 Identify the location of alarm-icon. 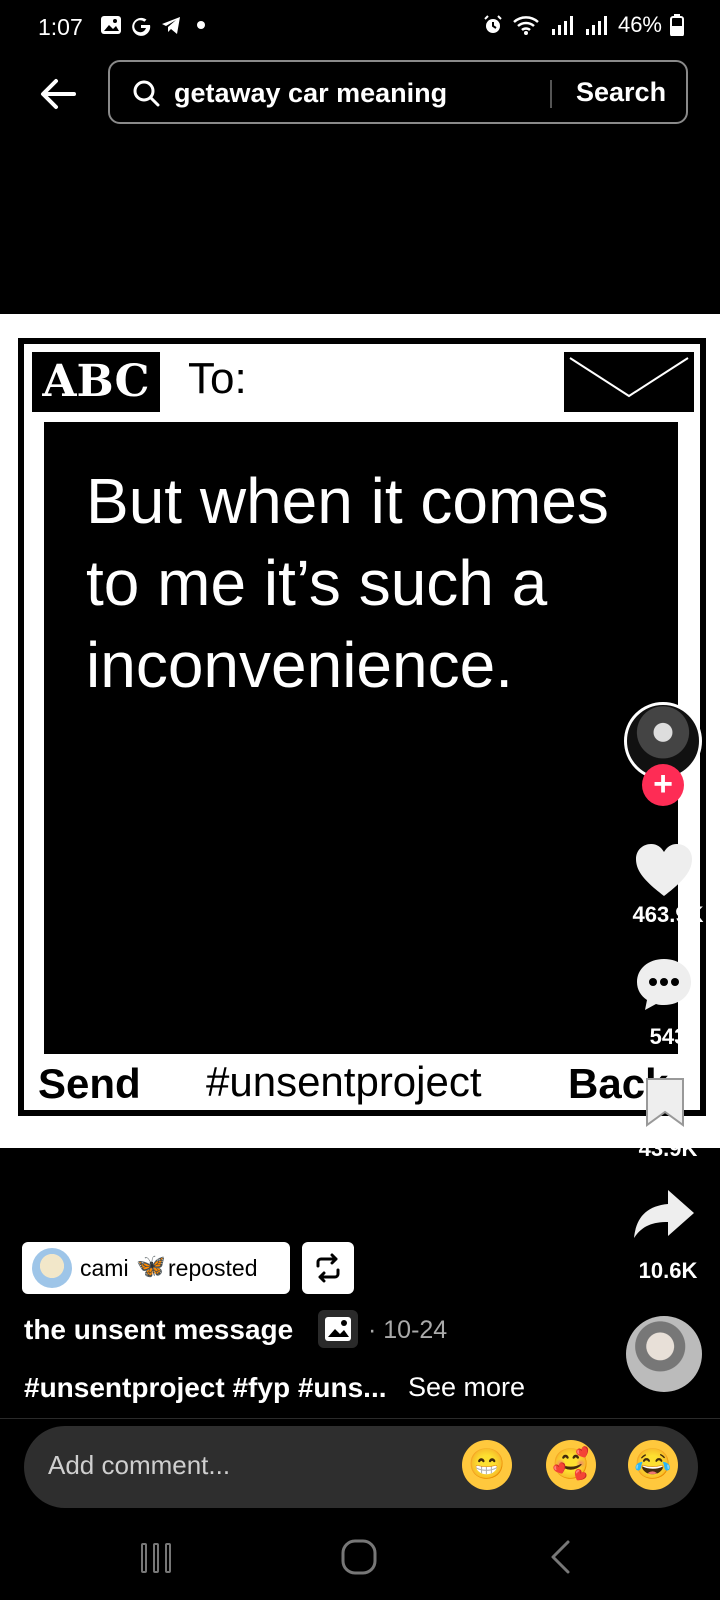
(493, 24).